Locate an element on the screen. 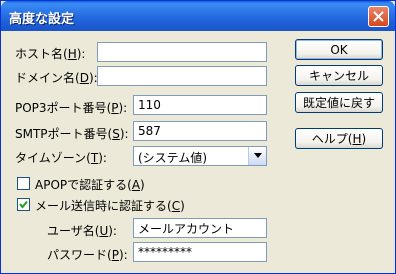 This screenshot has height=274, width=396. username-label-text: ユーザ名 is located at coordinates (71, 231).